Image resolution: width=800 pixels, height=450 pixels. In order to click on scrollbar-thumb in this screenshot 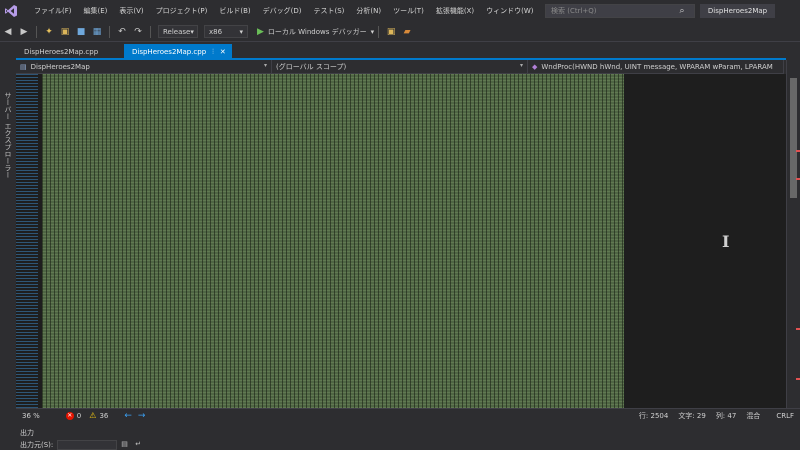, I will do `click(793, 138)`.